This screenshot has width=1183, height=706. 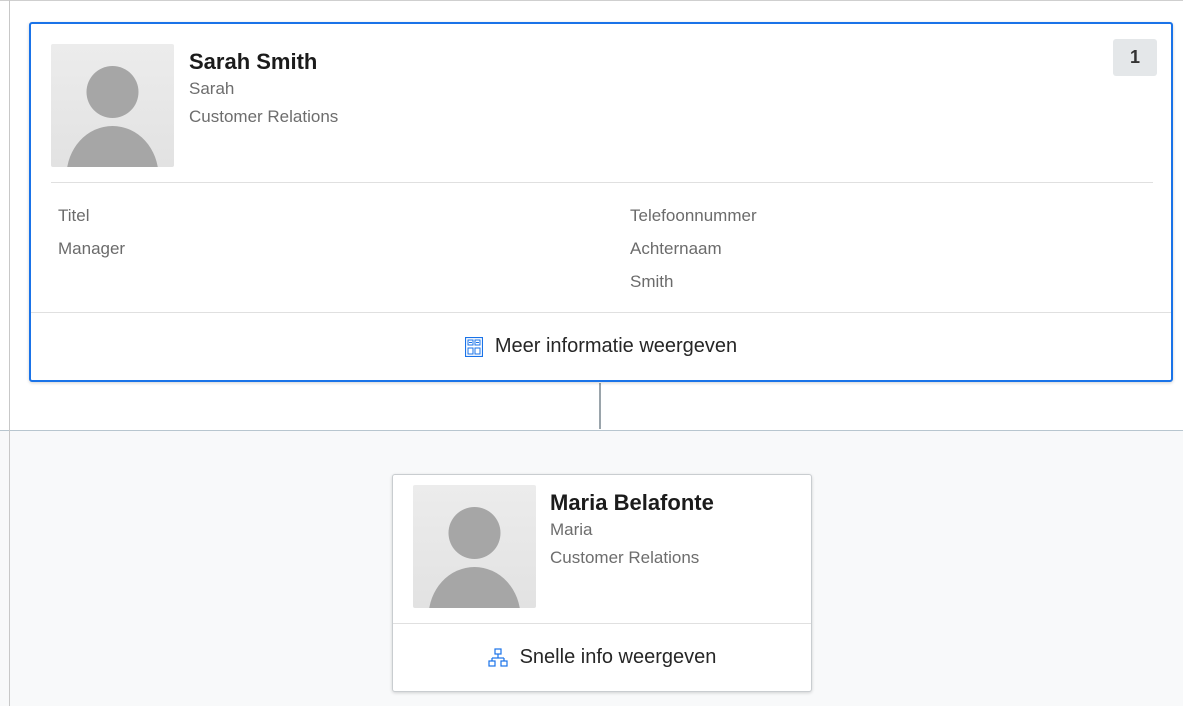 I want to click on title-label: Titel, so click(x=74, y=215).